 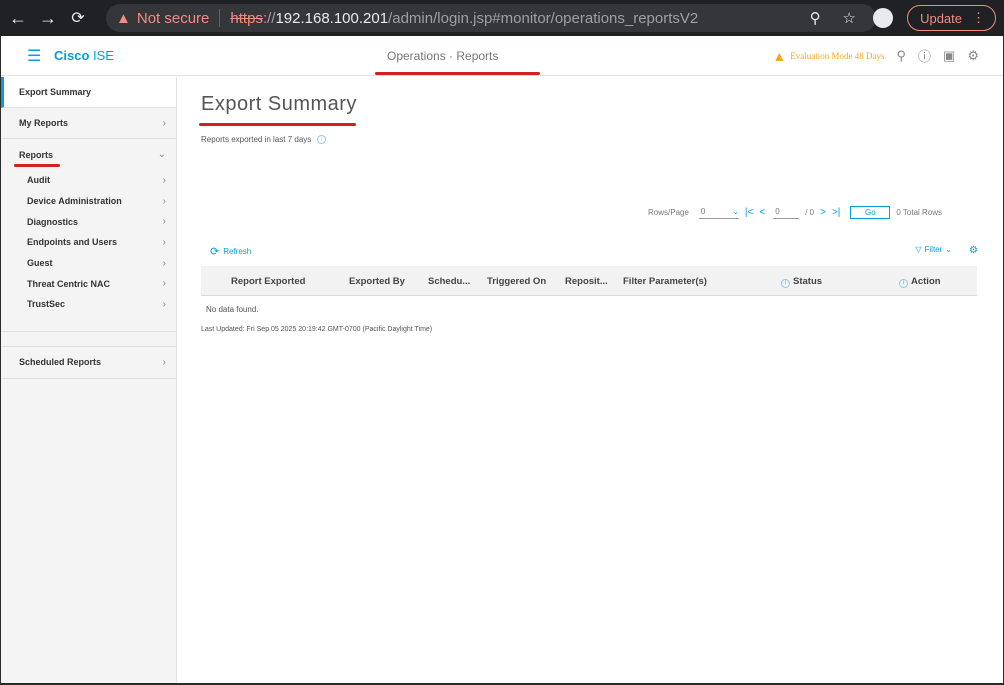 What do you see at coordinates (801, 282) in the screenshot?
I see `column-header-status: i Status` at bounding box center [801, 282].